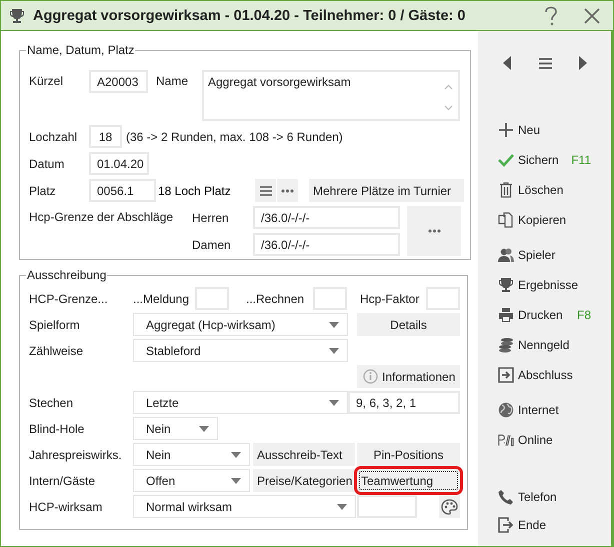  I want to click on action-button: Pin-Positions, so click(408, 454).